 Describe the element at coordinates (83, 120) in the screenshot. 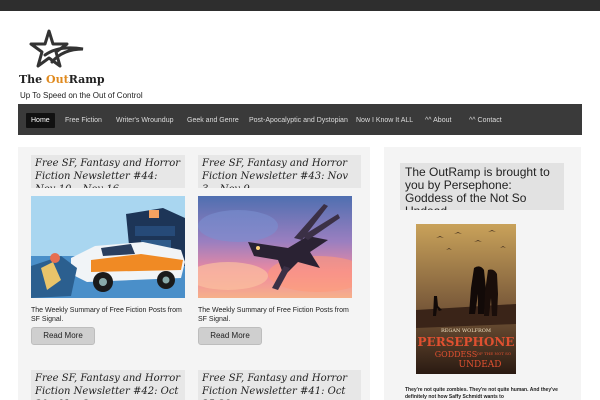

I see `nav-free-fiction: Free Fiction` at that location.